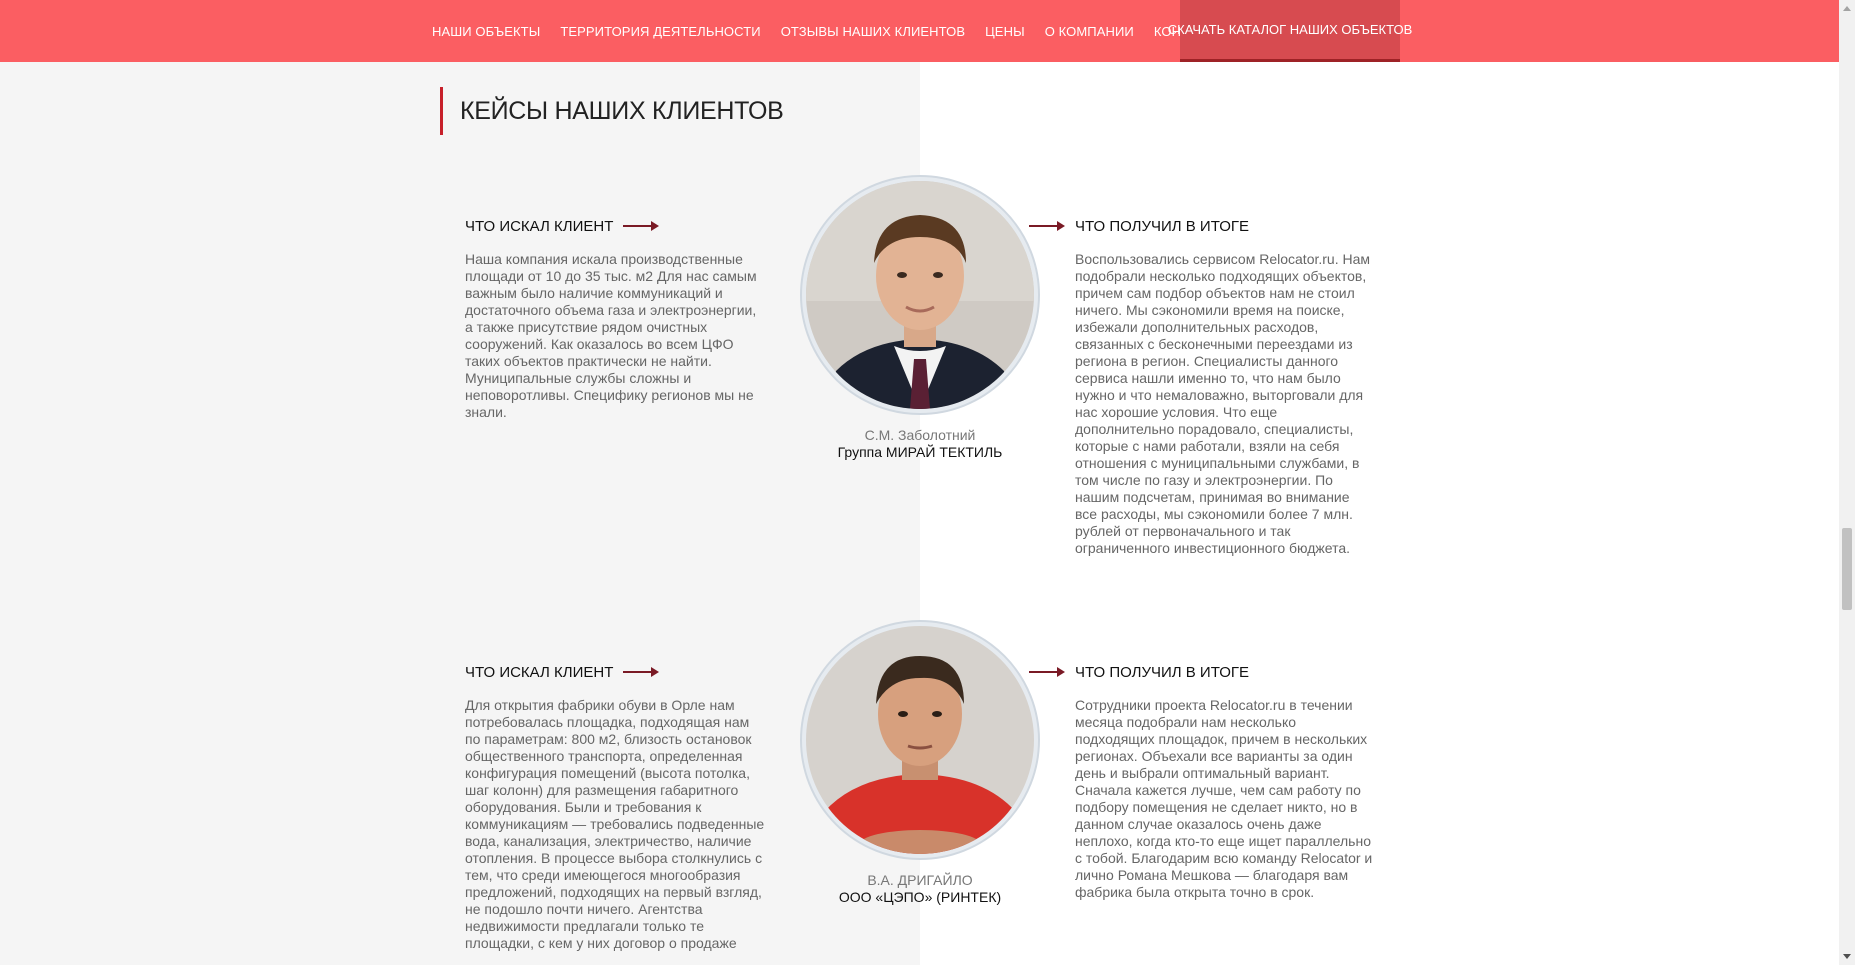  I want to click on nav-item-about: О КОМПАНИИ, so click(1089, 31).